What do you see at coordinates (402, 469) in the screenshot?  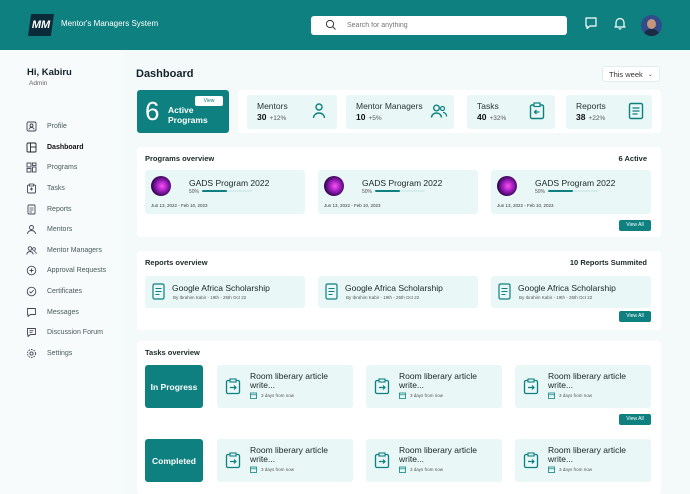 I see `calendar-icon` at bounding box center [402, 469].